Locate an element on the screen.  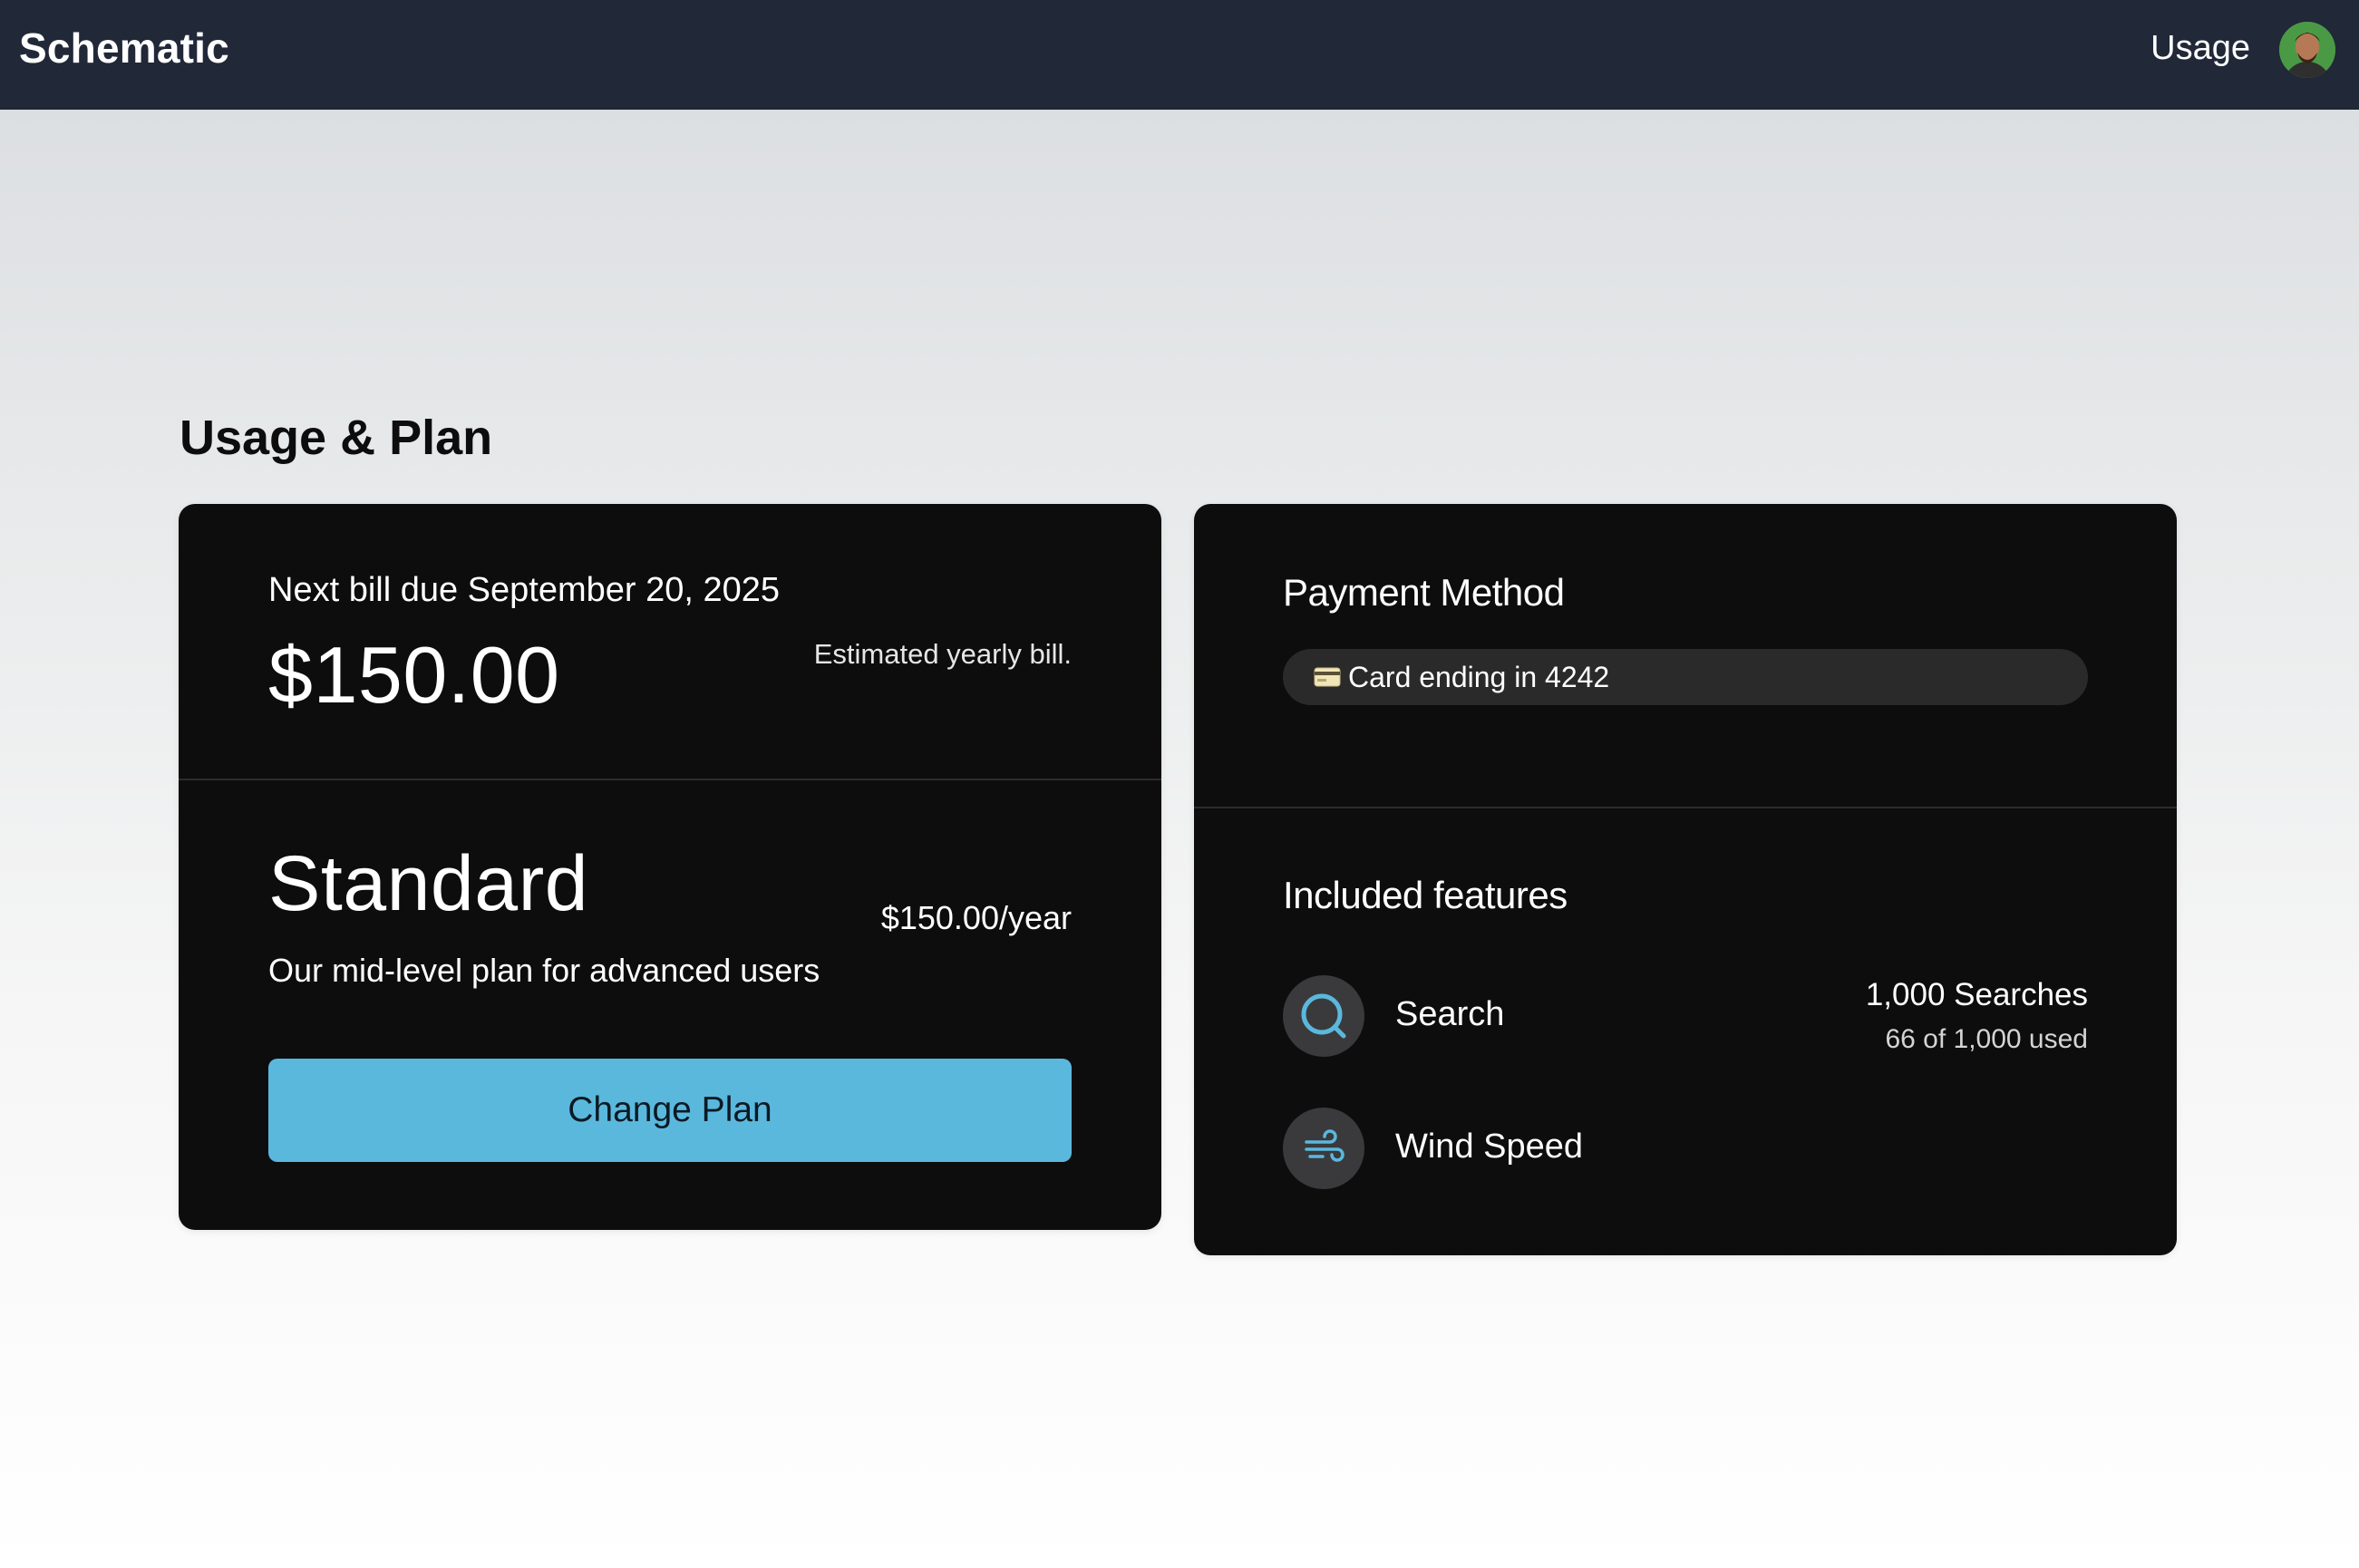
bill-estimate-note: Estimated yearly bill. is located at coordinates (942, 654).